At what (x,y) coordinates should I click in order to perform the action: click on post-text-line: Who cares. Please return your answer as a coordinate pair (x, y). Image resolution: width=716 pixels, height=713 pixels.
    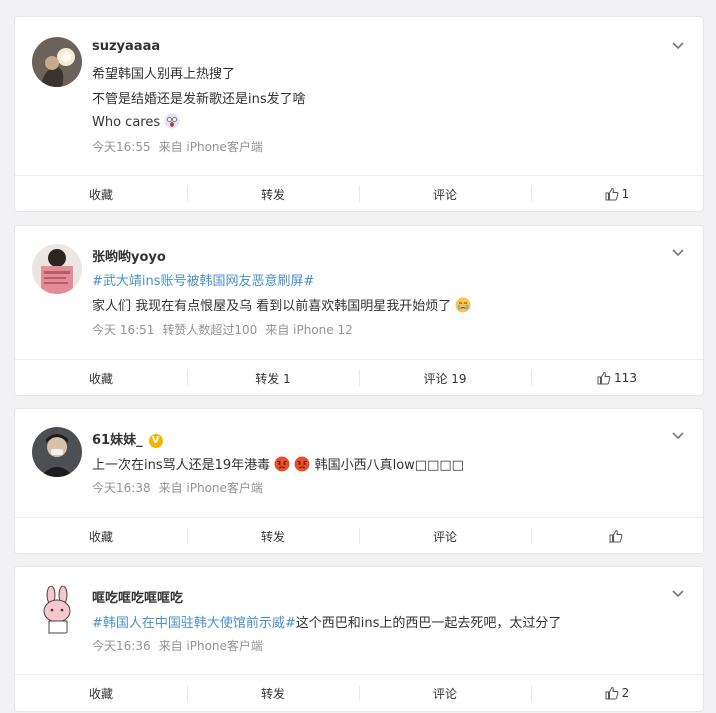
    Looking at the image, I should click on (136, 121).